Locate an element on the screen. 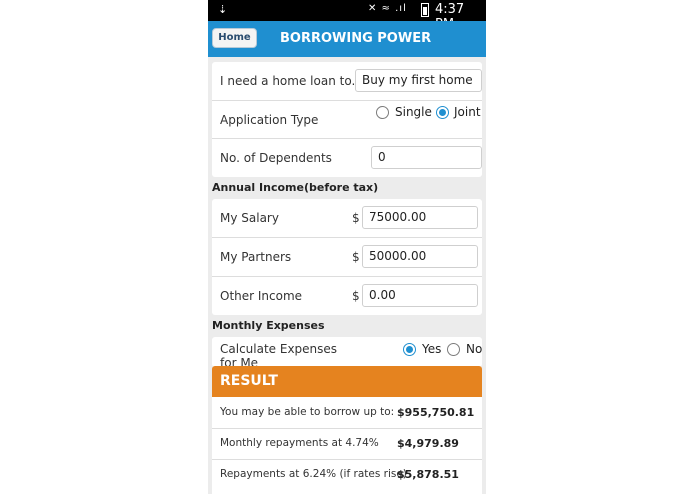 The width and height of the screenshot is (695, 494). no-radio is located at coordinates (453, 349).